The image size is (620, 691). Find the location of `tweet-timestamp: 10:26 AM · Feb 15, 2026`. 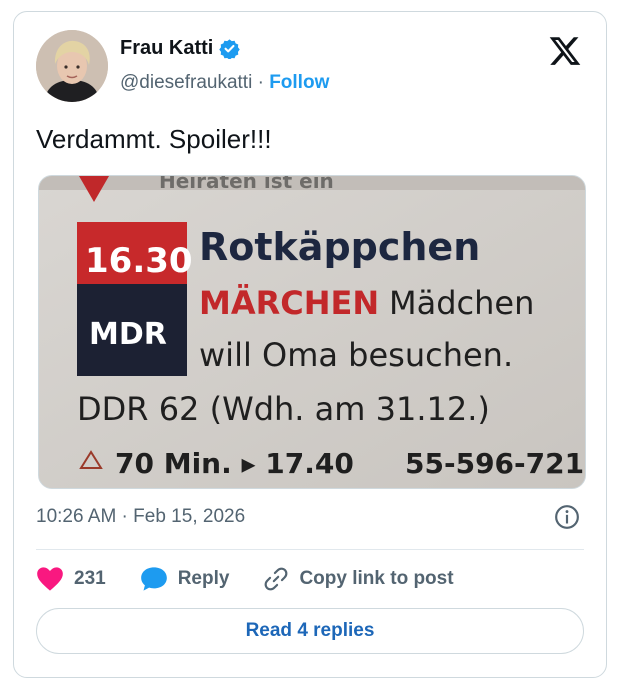

tweet-timestamp: 10:26 AM · Feb 15, 2026 is located at coordinates (140, 517).